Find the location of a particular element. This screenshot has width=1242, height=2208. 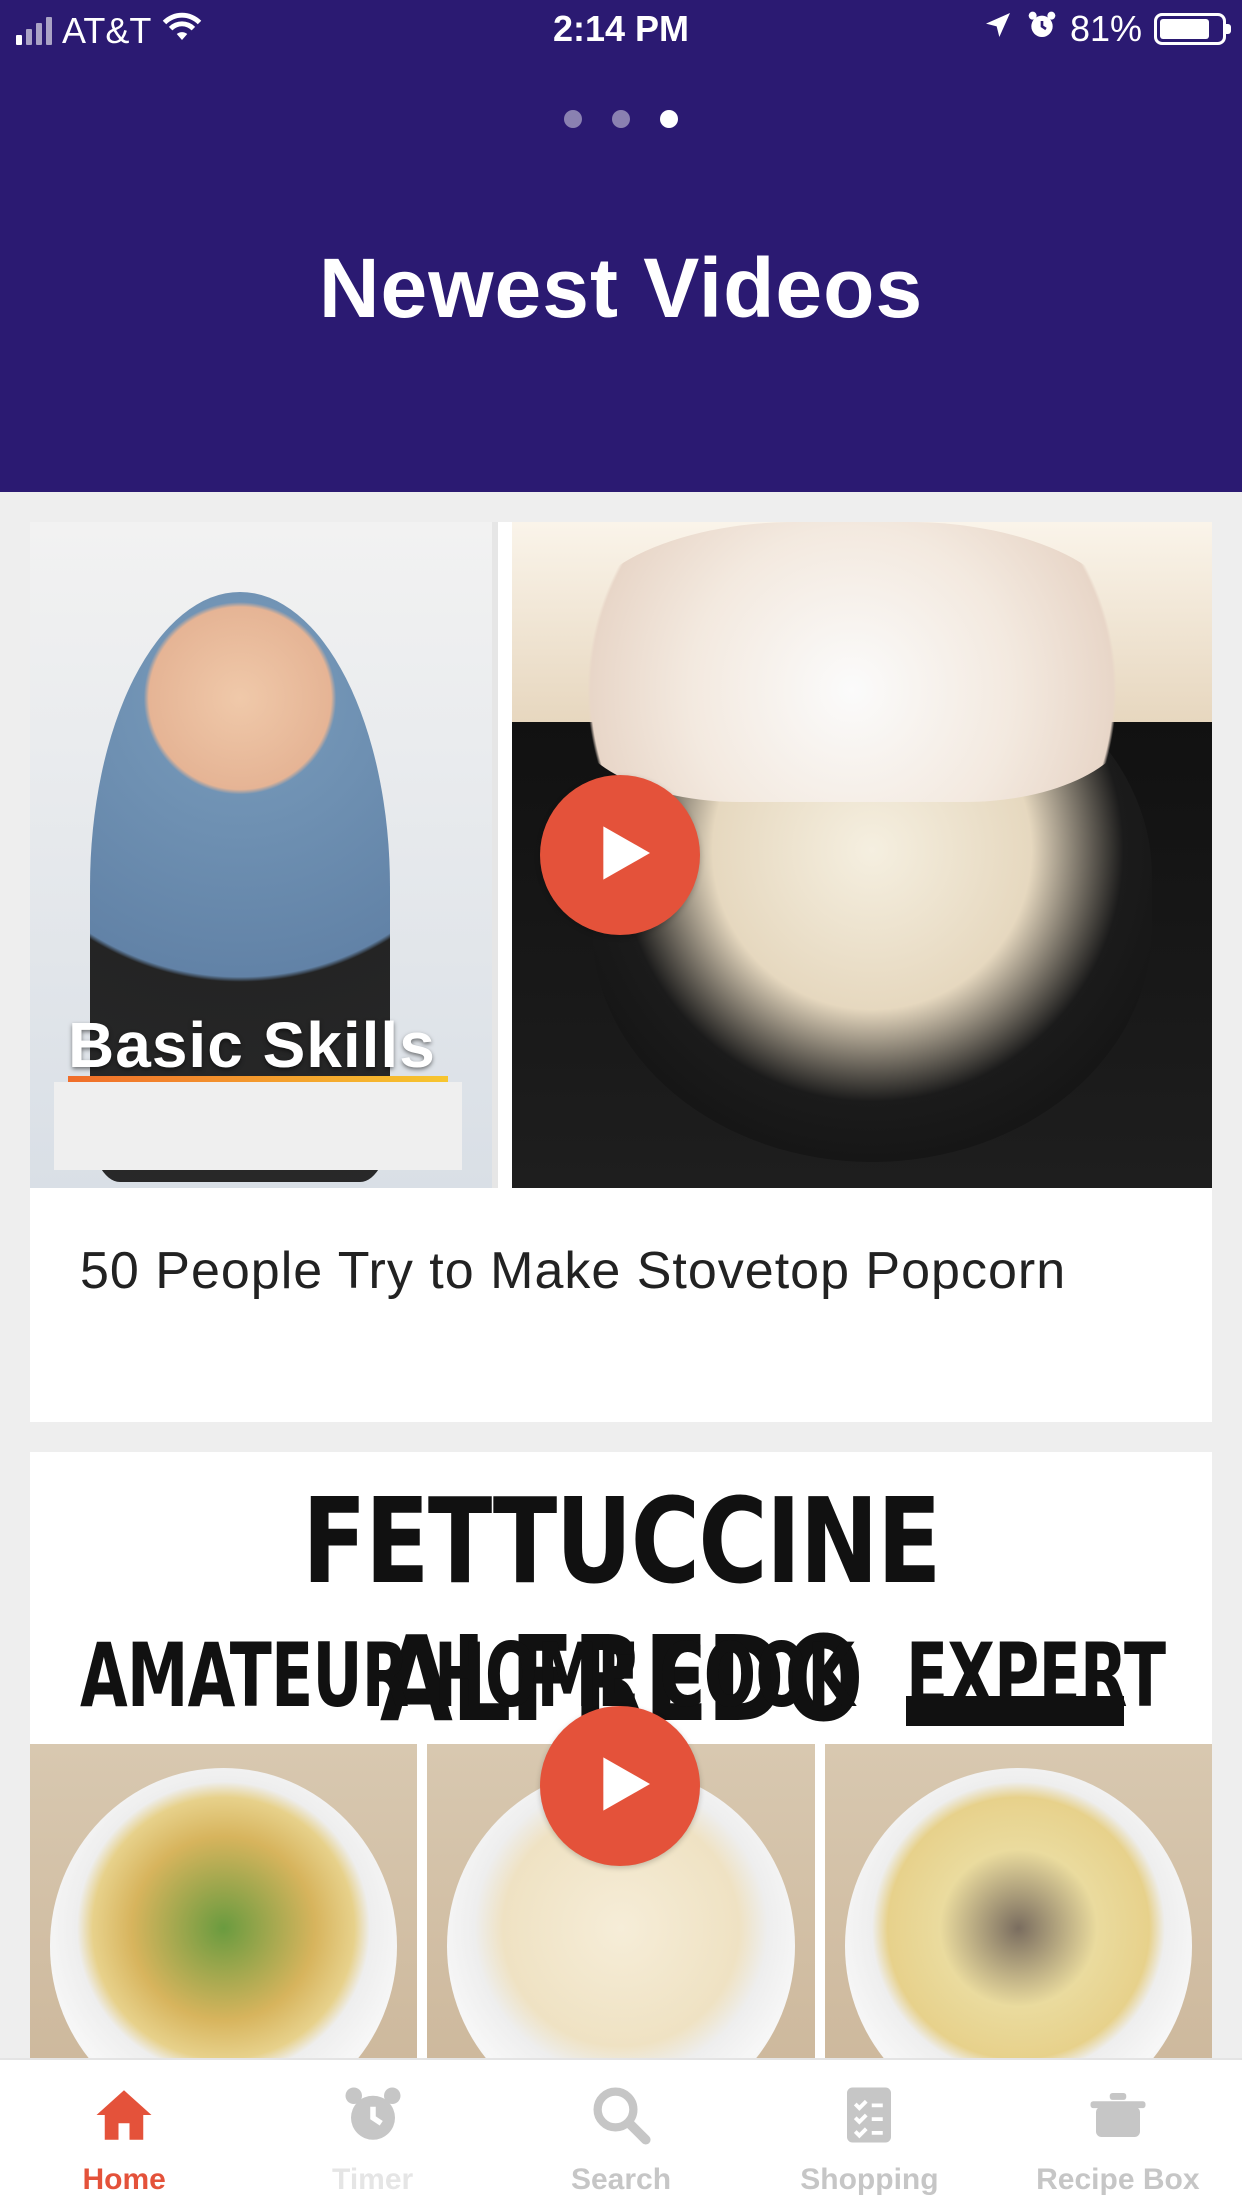

tab-shopping: Shopping is located at coordinates (869, 2134).